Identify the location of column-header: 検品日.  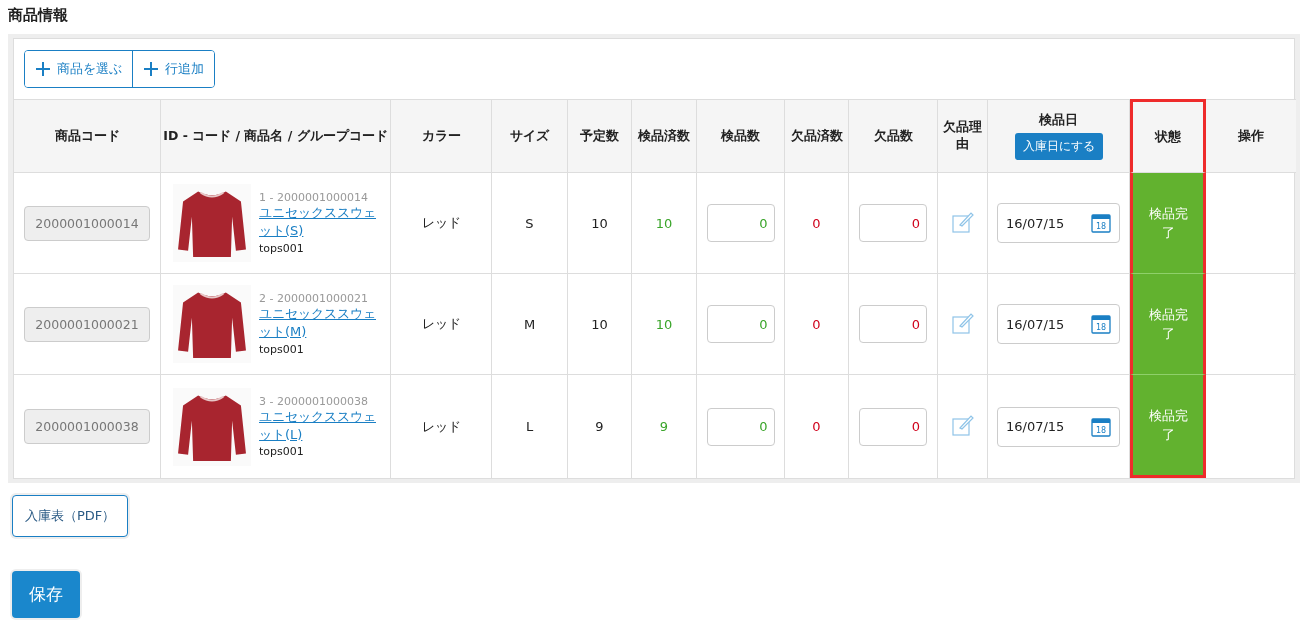
(1058, 120).